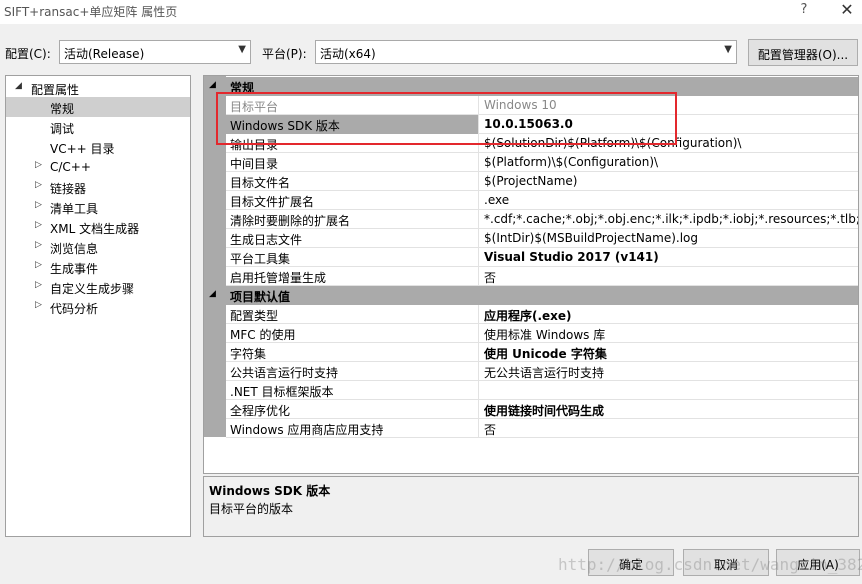 This screenshot has height=584, width=862. Describe the element at coordinates (352, 219) in the screenshot. I see `property-name: 清除时要删除的扩展名` at that location.